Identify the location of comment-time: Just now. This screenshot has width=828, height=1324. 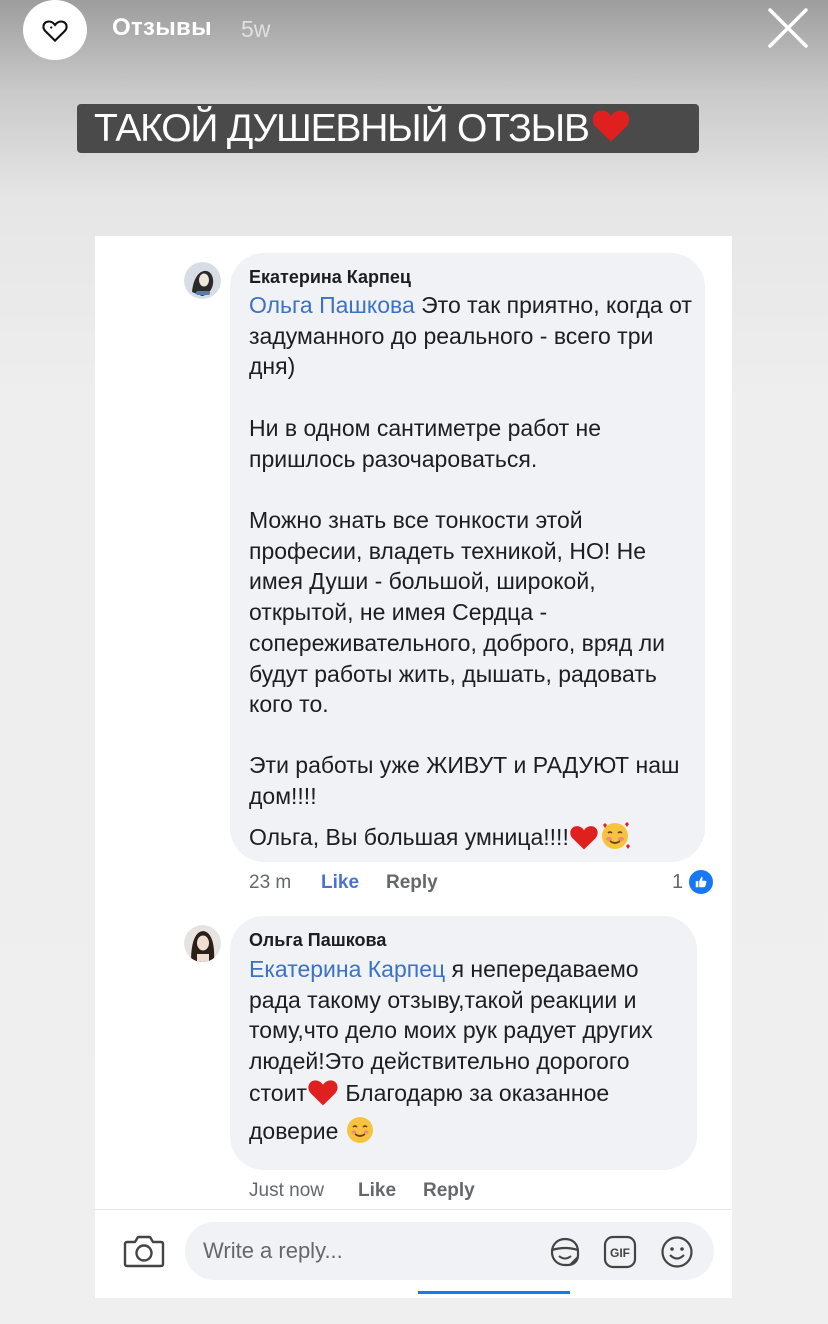
(286, 1190).